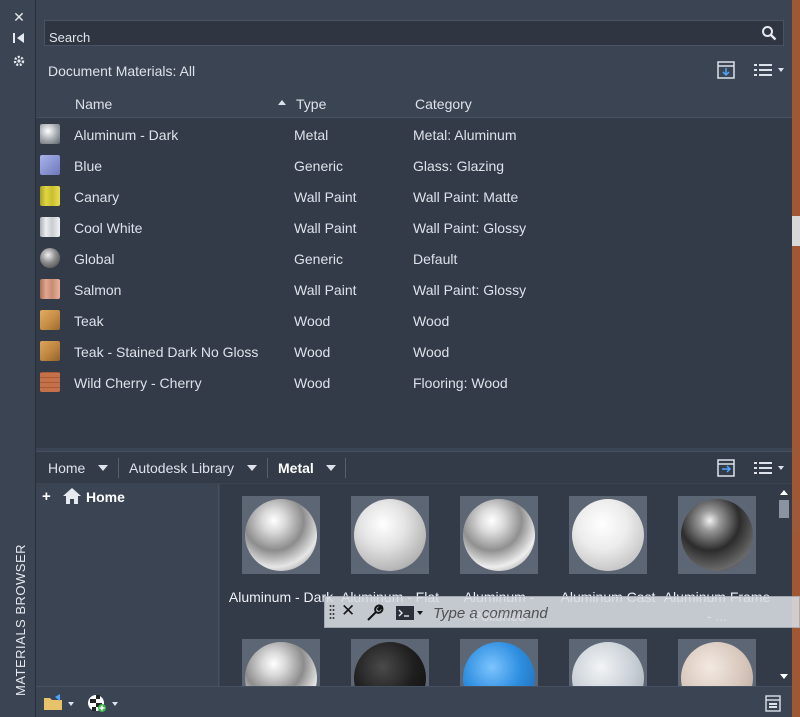 This screenshot has height=717, width=800. Describe the element at coordinates (770, 468) in the screenshot. I see `library-view-options-icon` at that location.